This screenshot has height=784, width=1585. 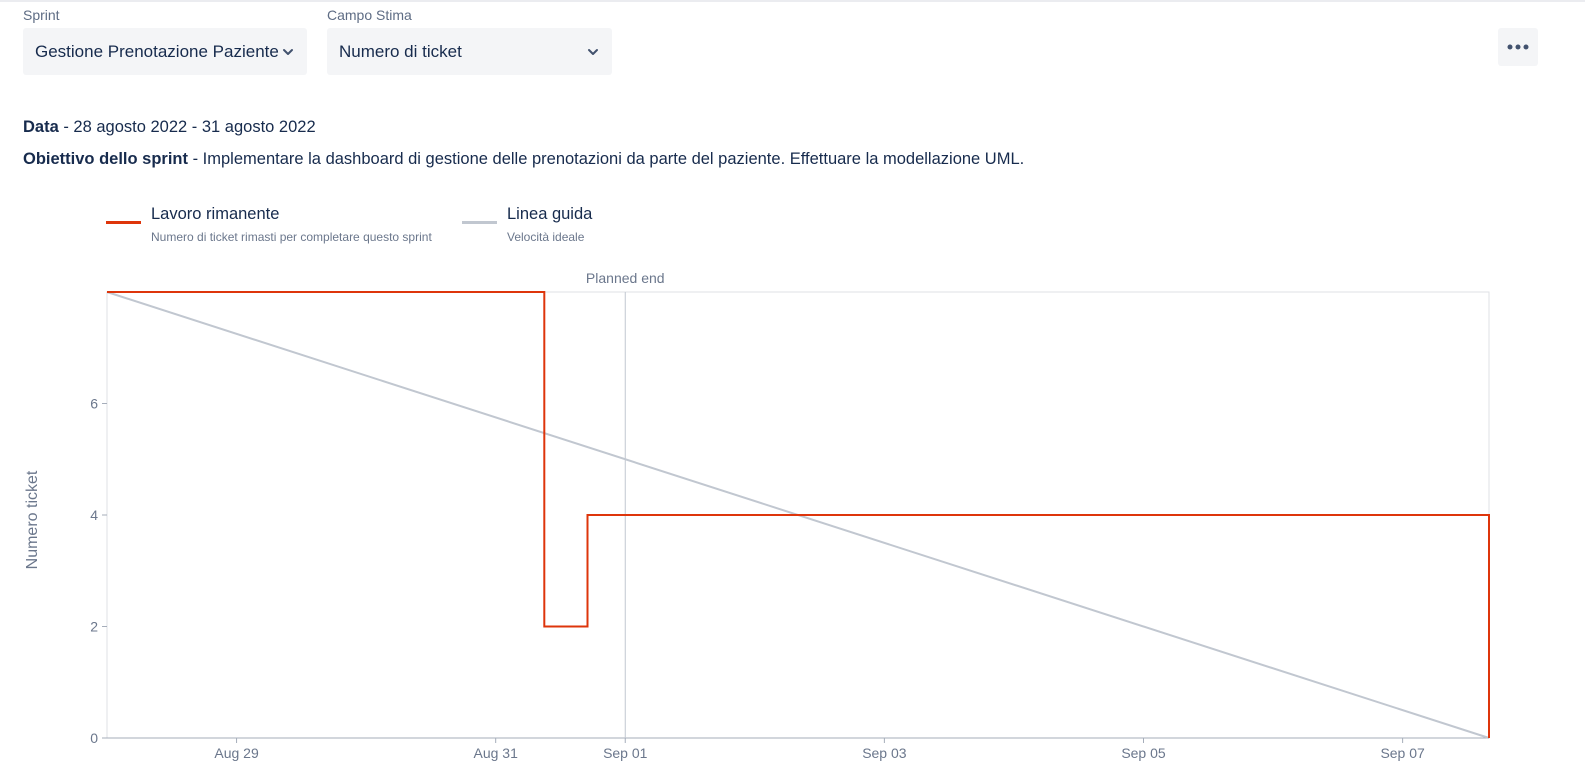 I want to click on y-tick-label: 4, so click(x=94, y=515).